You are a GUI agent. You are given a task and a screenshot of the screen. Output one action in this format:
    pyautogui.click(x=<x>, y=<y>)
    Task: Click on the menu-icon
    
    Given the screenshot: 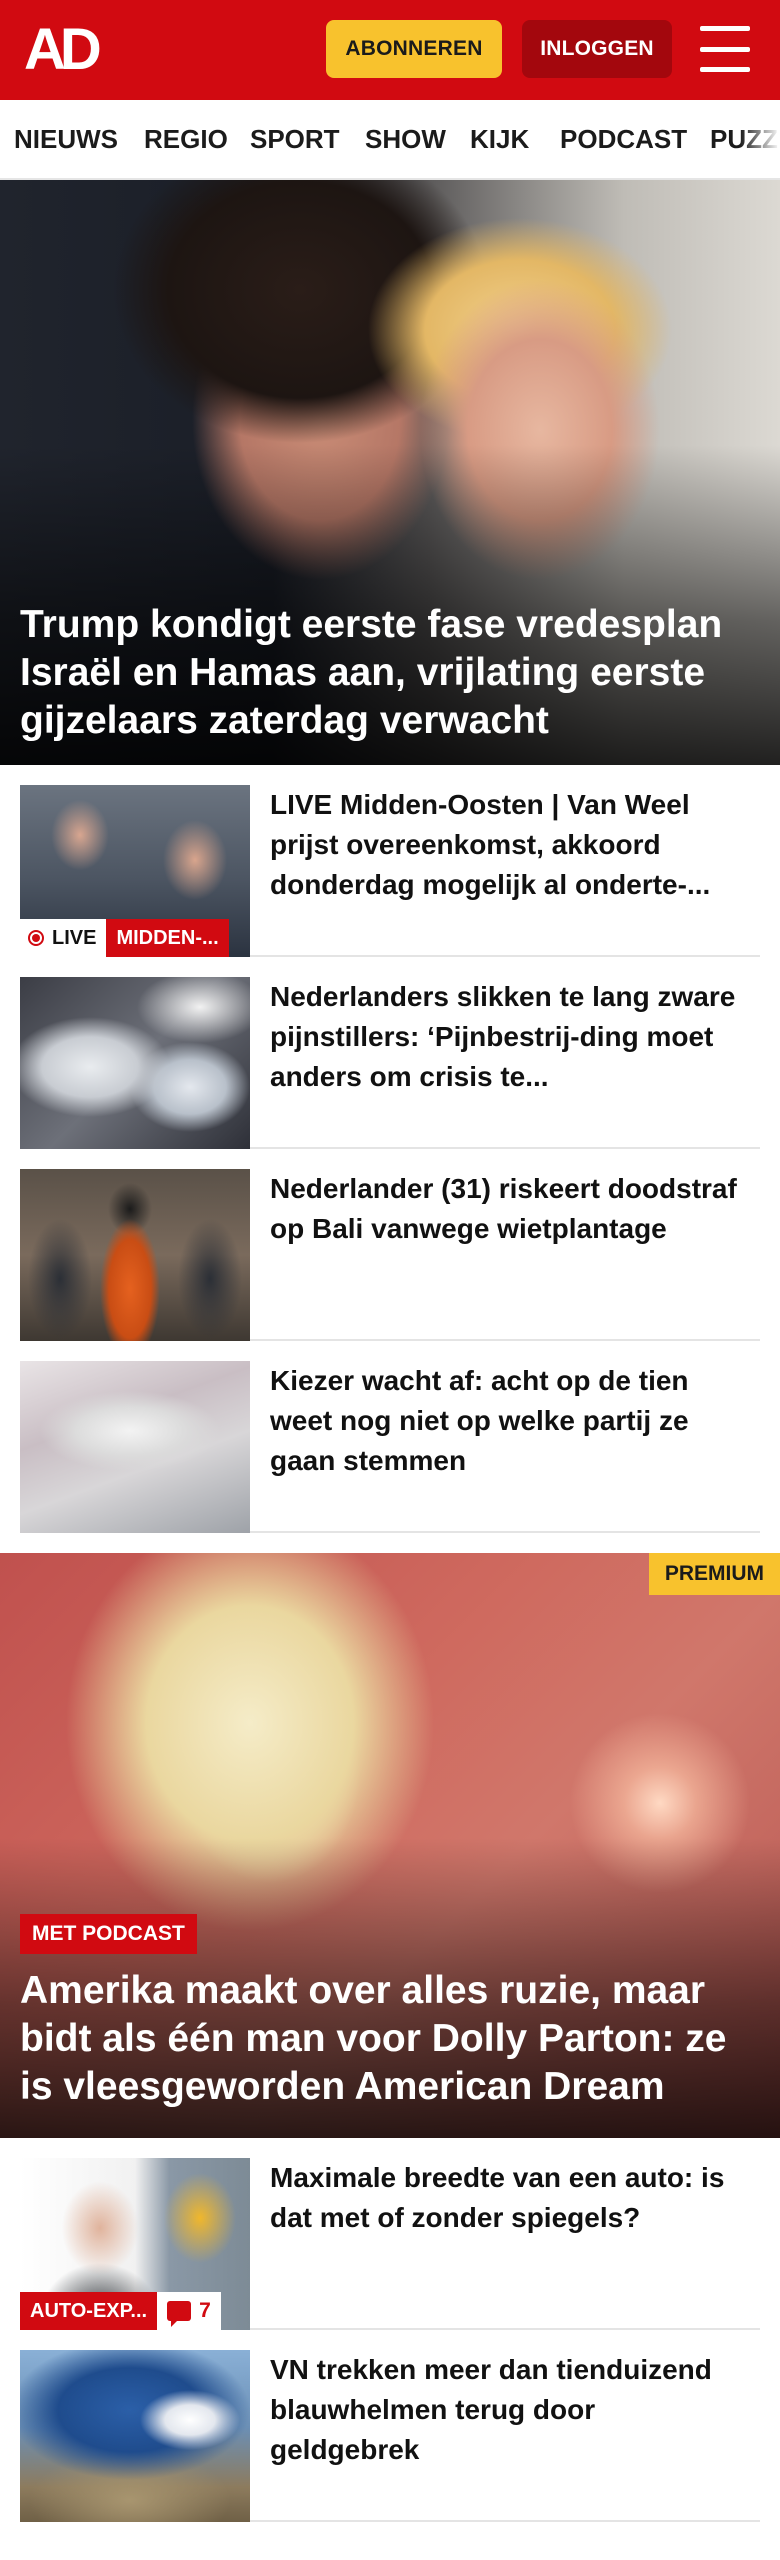 What is the action you would take?
    pyautogui.click(x=725, y=49)
    